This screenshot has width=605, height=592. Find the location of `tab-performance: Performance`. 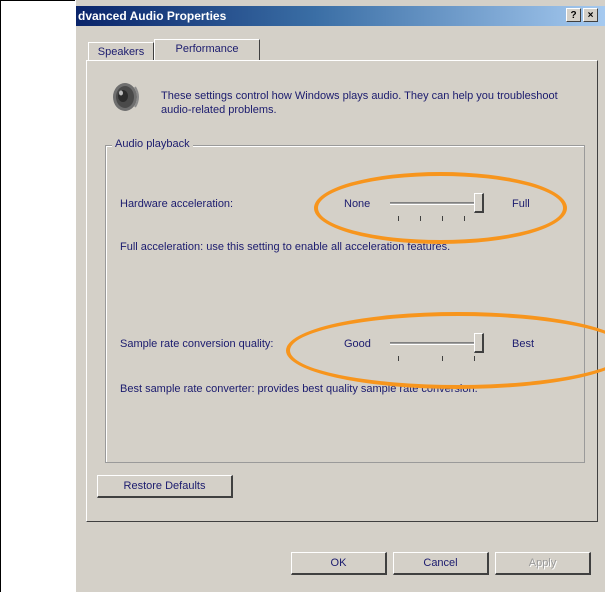

tab-performance: Performance is located at coordinates (207, 49).